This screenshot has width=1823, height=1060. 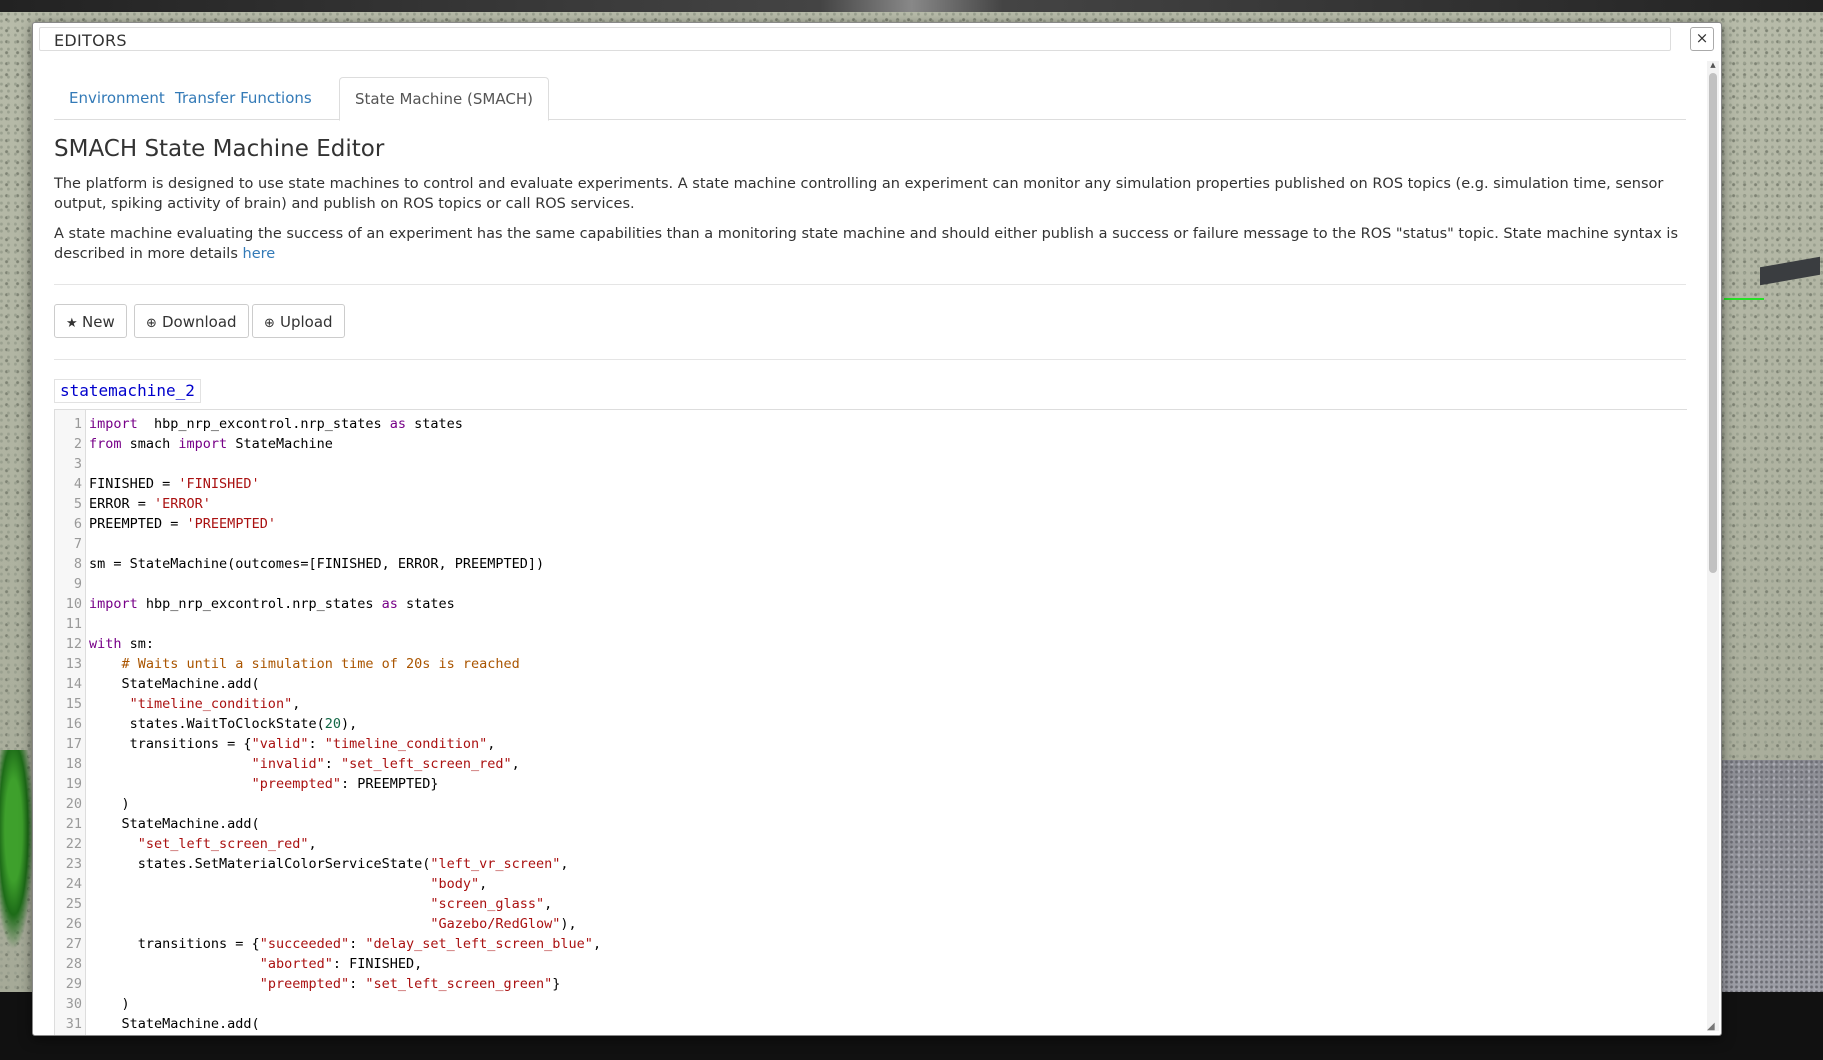 I want to click on code-line: 21 StateMachine.add(, so click(x=157, y=824).